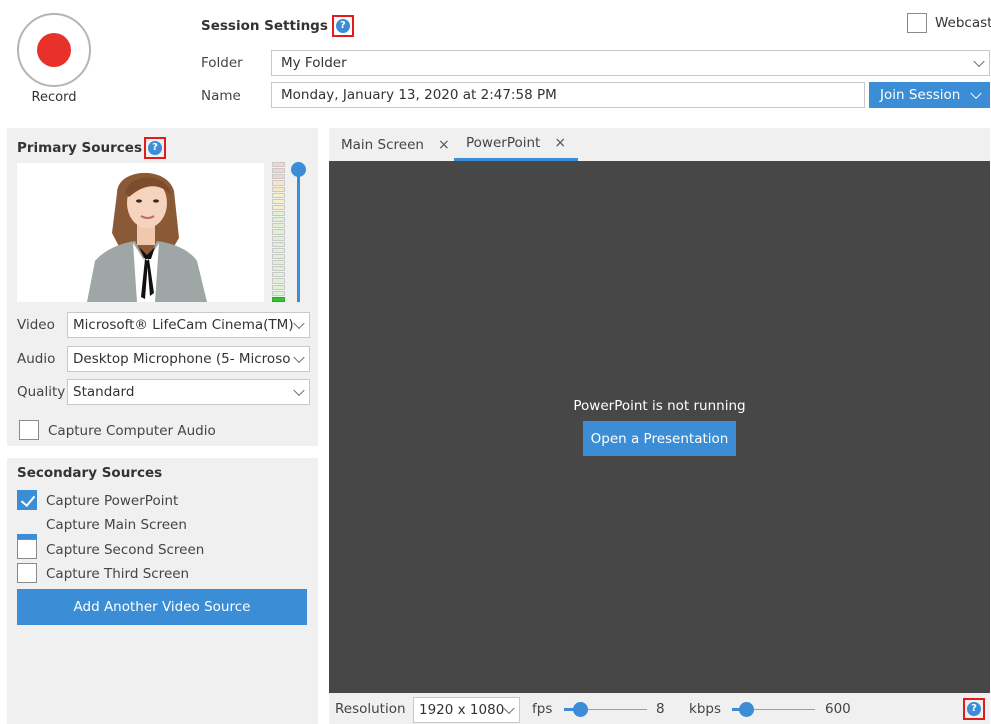 This screenshot has height=724, width=991. I want to click on kbps-value: 600, so click(838, 709).